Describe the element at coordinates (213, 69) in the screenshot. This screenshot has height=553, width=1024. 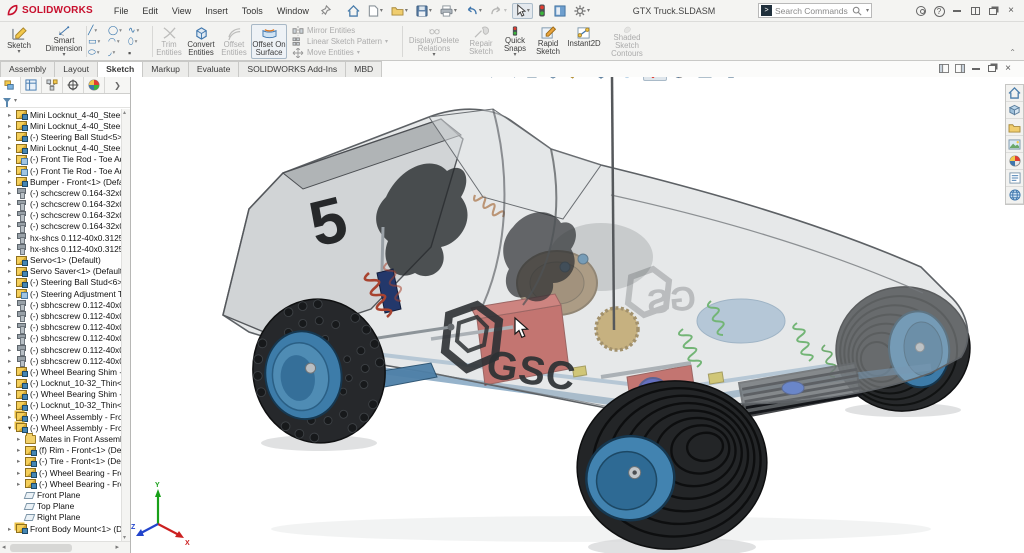
I see `command-tab: Evaluate` at that location.